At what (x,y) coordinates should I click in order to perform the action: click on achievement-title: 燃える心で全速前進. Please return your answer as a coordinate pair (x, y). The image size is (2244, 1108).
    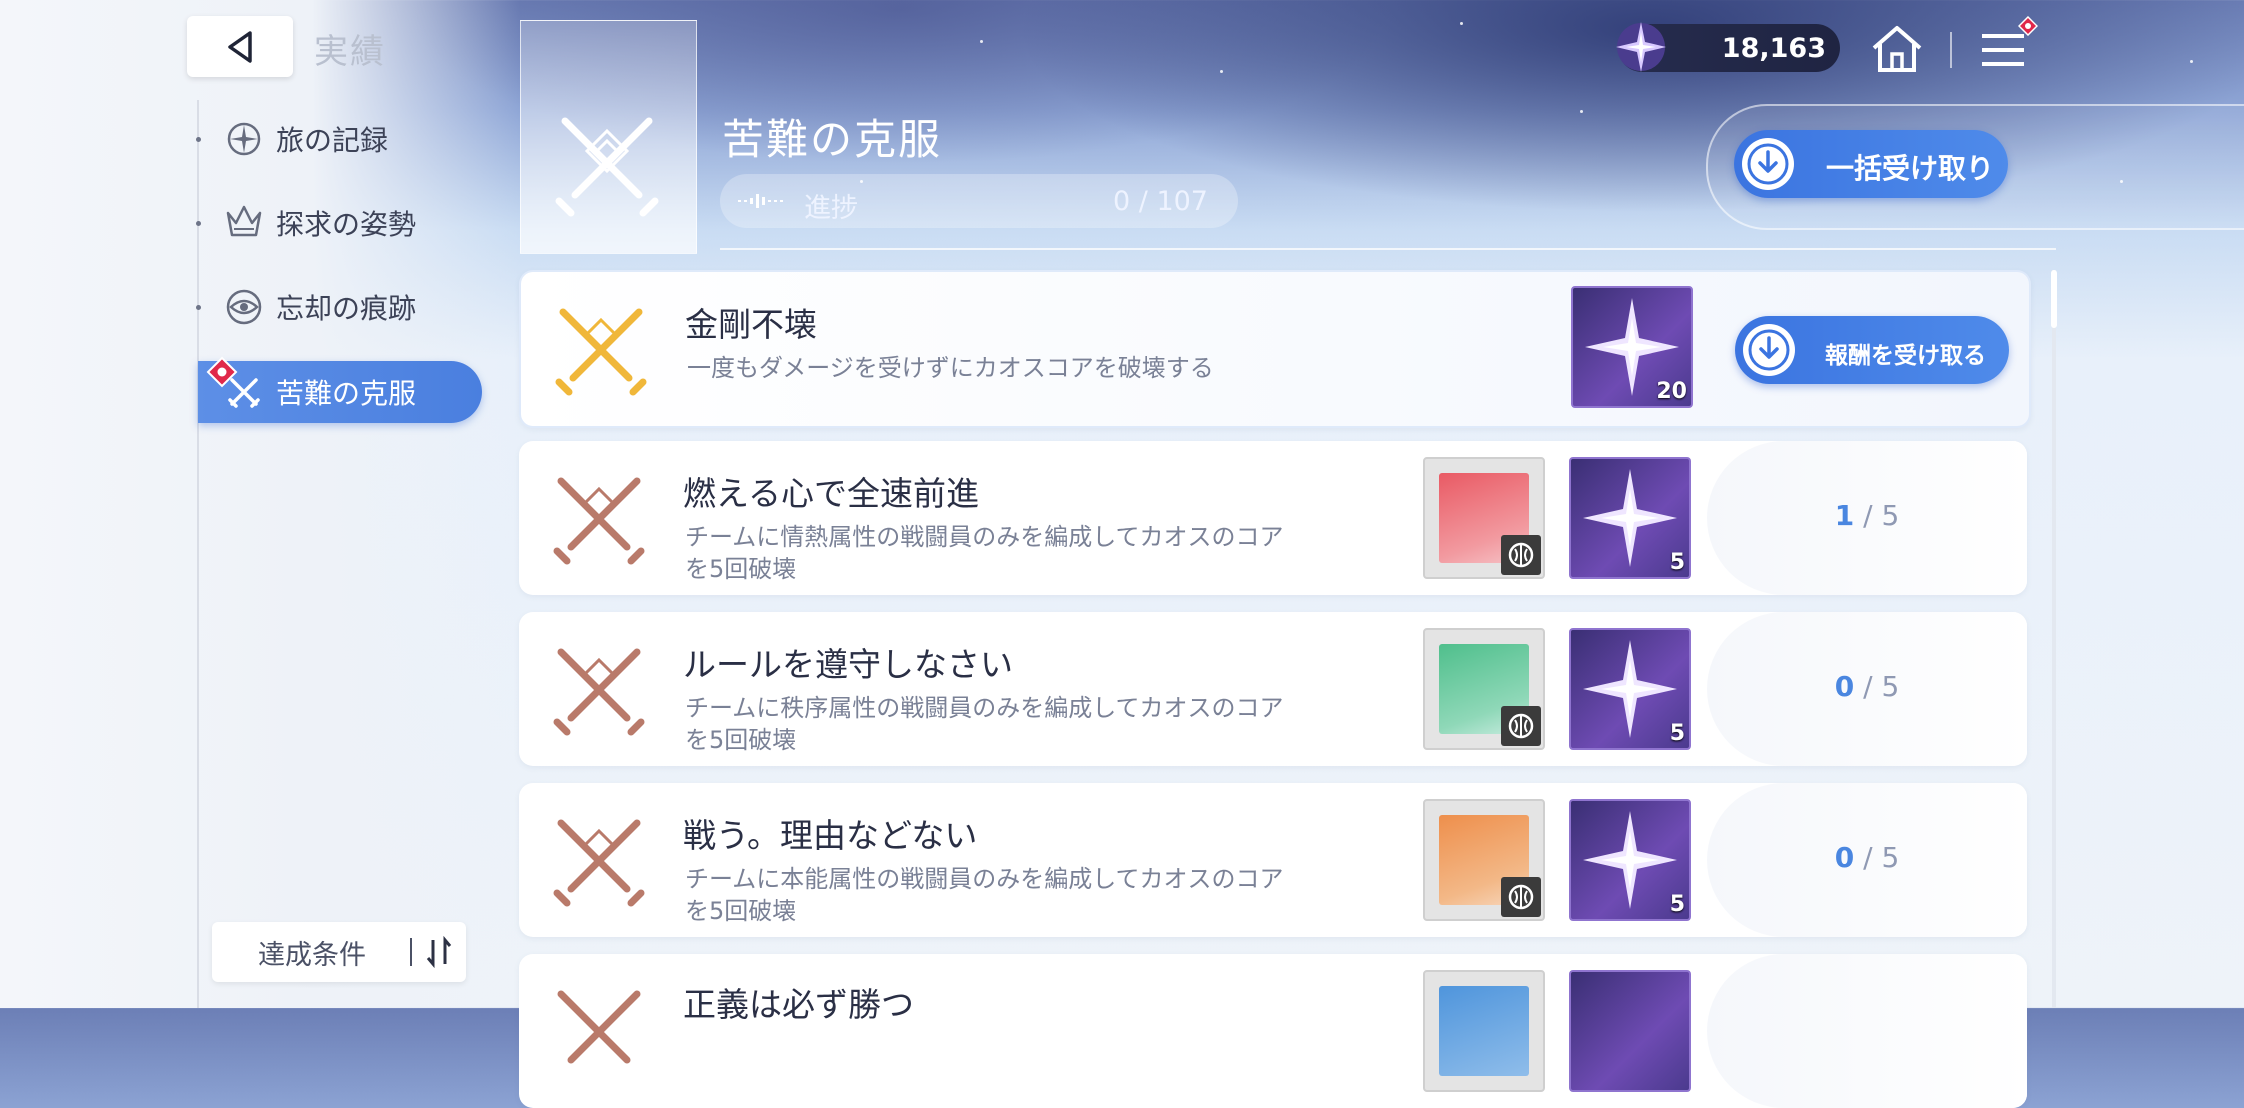
    Looking at the image, I should click on (831, 493).